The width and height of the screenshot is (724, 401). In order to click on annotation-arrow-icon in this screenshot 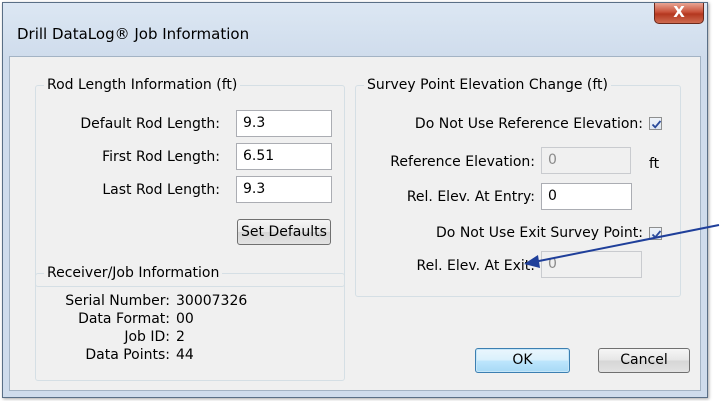, I will do `click(622, 246)`.